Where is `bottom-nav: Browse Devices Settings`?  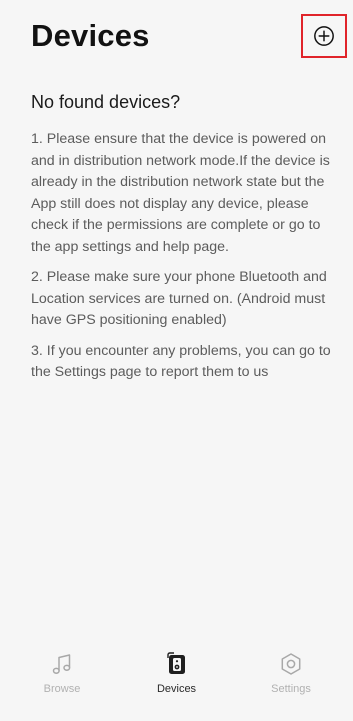 bottom-nav: Browse Devices Settings is located at coordinates (176, 673).